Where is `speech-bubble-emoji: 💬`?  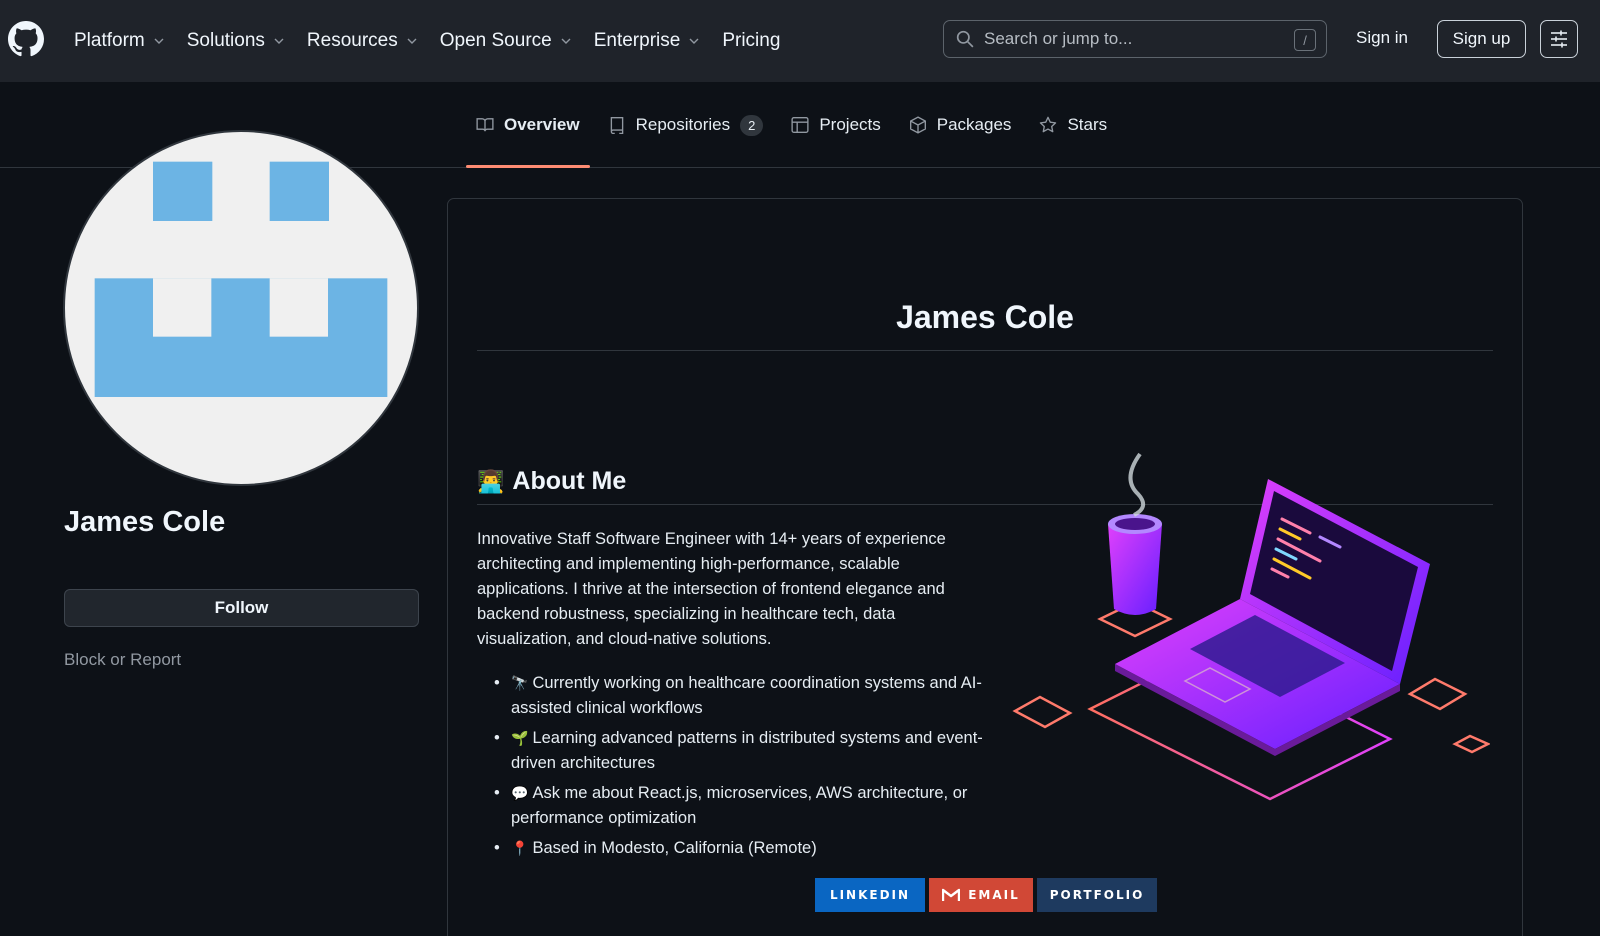
speech-bubble-emoji: 💬 is located at coordinates (520, 793).